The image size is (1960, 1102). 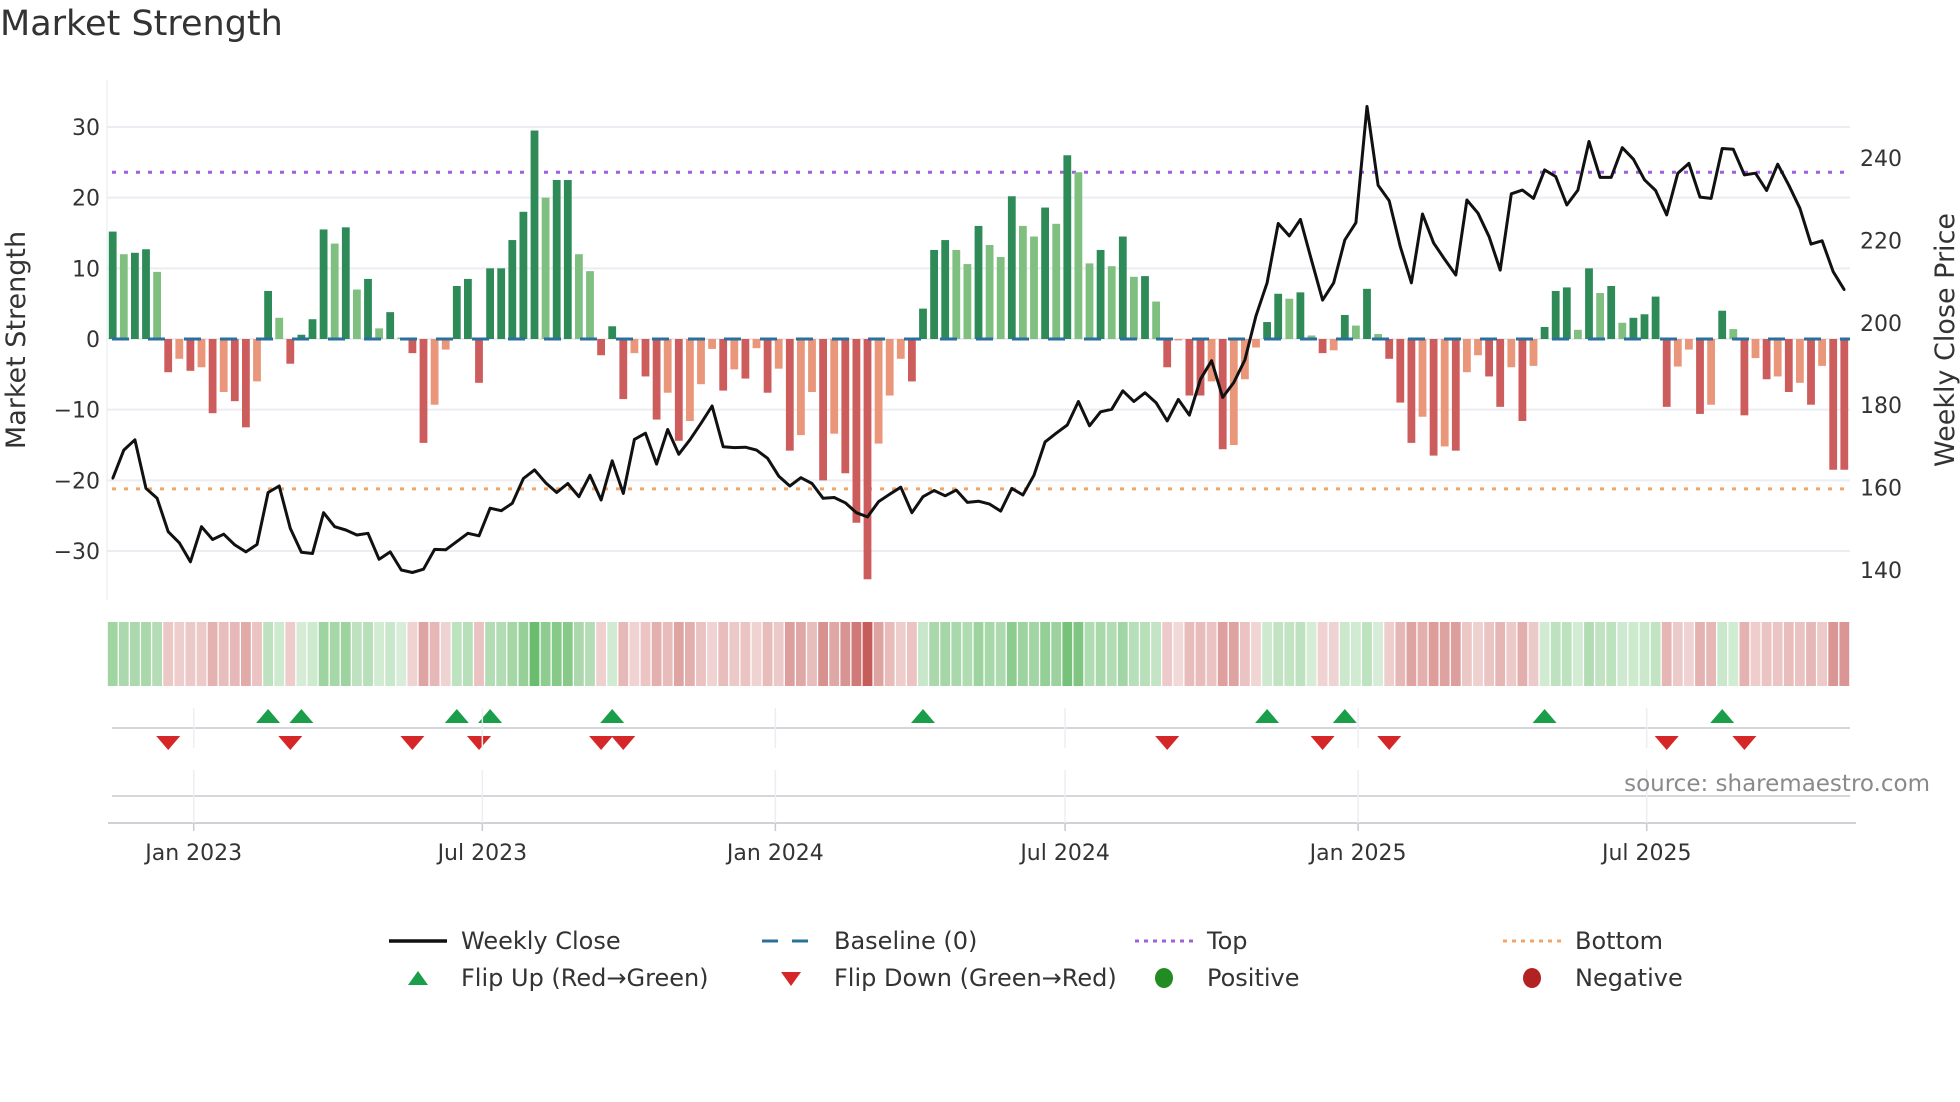 What do you see at coordinates (1592, 978) in the screenshot?
I see `legend-item: Negative` at bounding box center [1592, 978].